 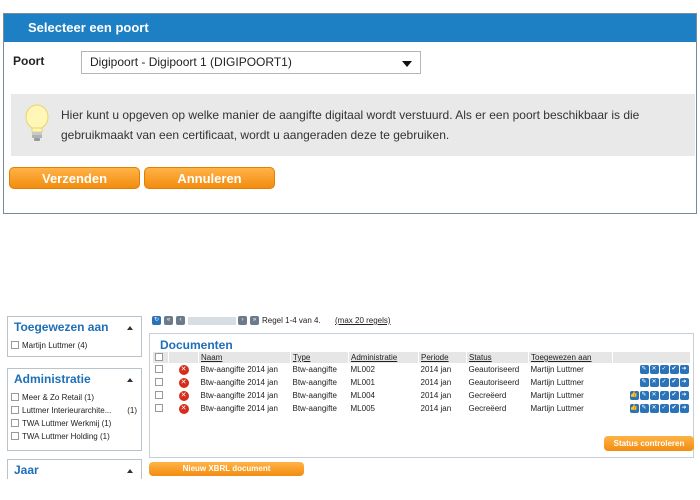 I want to click on last-page-icon: », so click(x=254, y=320).